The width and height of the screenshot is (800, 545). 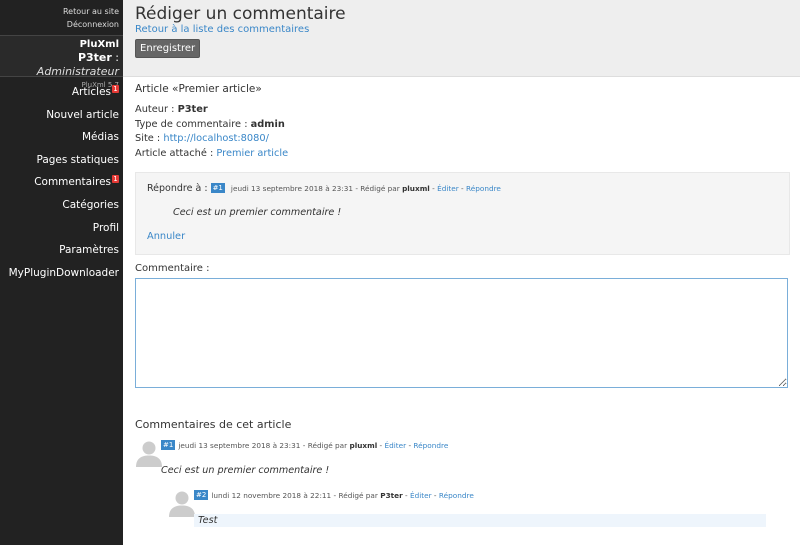 What do you see at coordinates (483, 188) in the screenshot?
I see `reply-answer-link: Répondre` at bounding box center [483, 188].